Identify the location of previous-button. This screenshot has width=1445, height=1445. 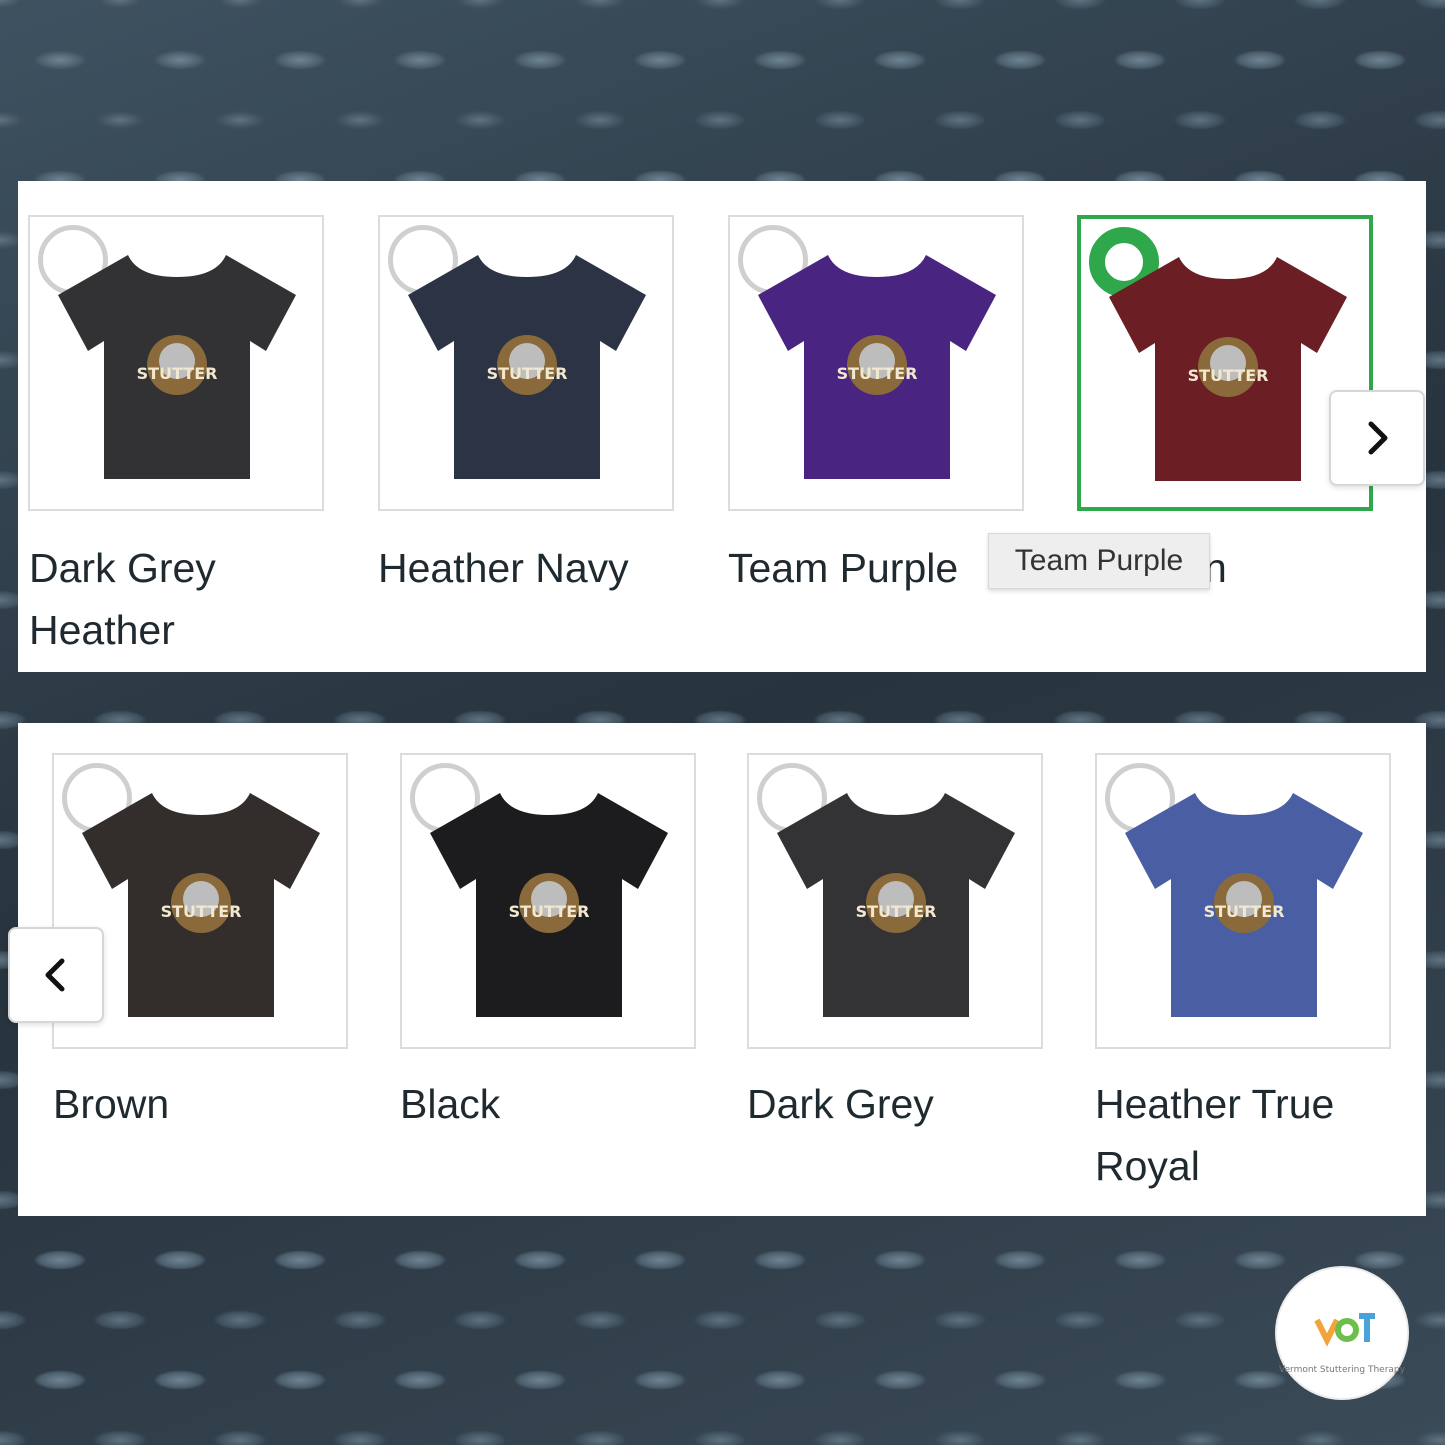
(56, 975).